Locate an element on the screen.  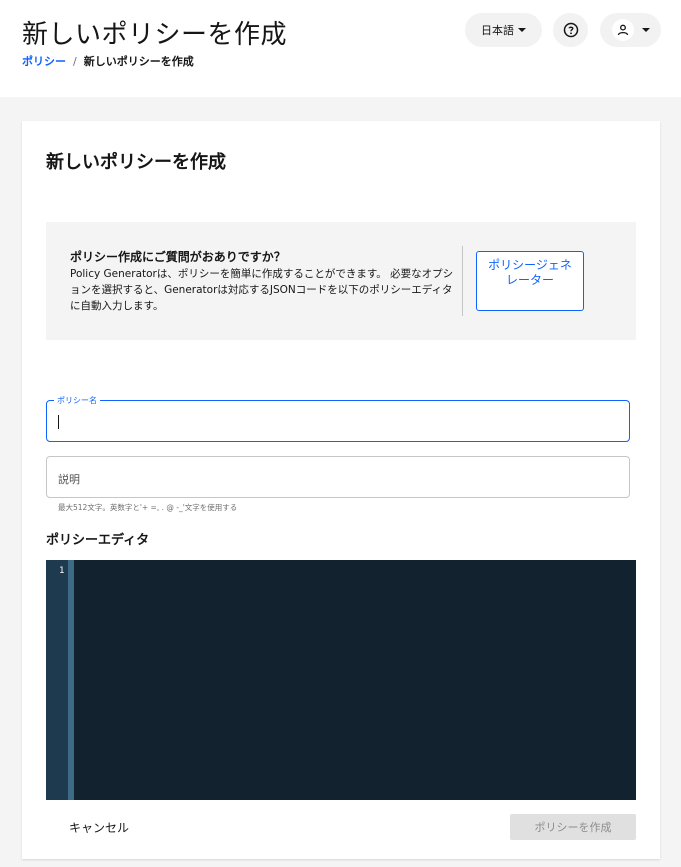
description-placeholder: 説明 is located at coordinates (69, 479).